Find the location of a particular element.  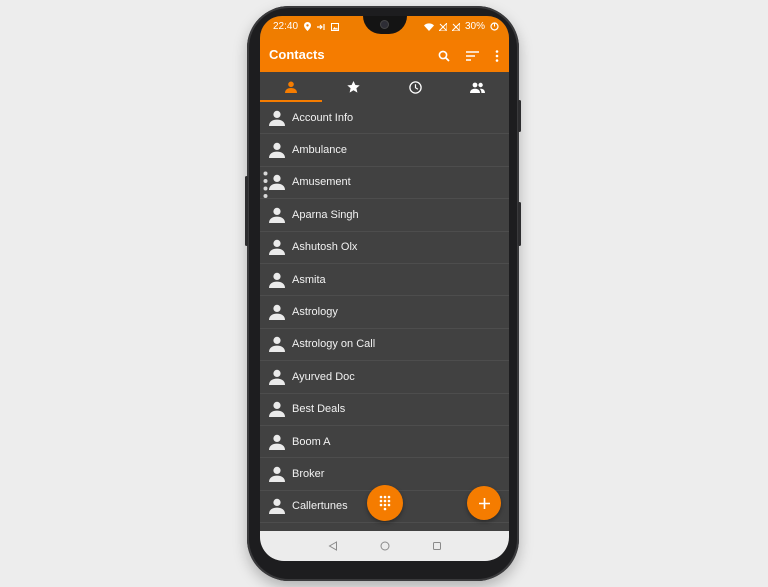

search-button is located at coordinates (444, 56).